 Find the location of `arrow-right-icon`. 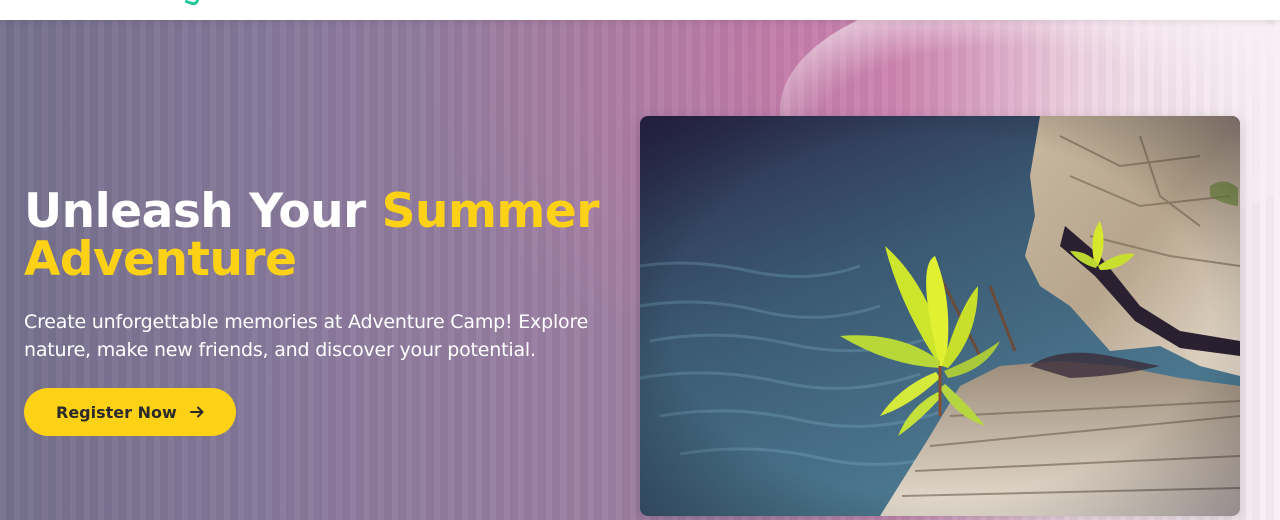

arrow-right-icon is located at coordinates (196, 412).